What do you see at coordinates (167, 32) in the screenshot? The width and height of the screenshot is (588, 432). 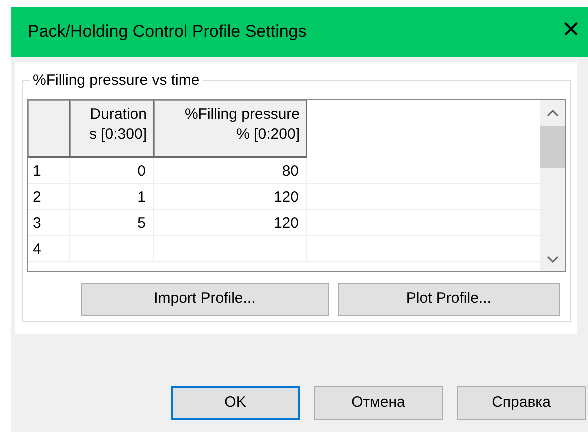 I see `window-title: Pack/Holding Control Profile Settings` at bounding box center [167, 32].